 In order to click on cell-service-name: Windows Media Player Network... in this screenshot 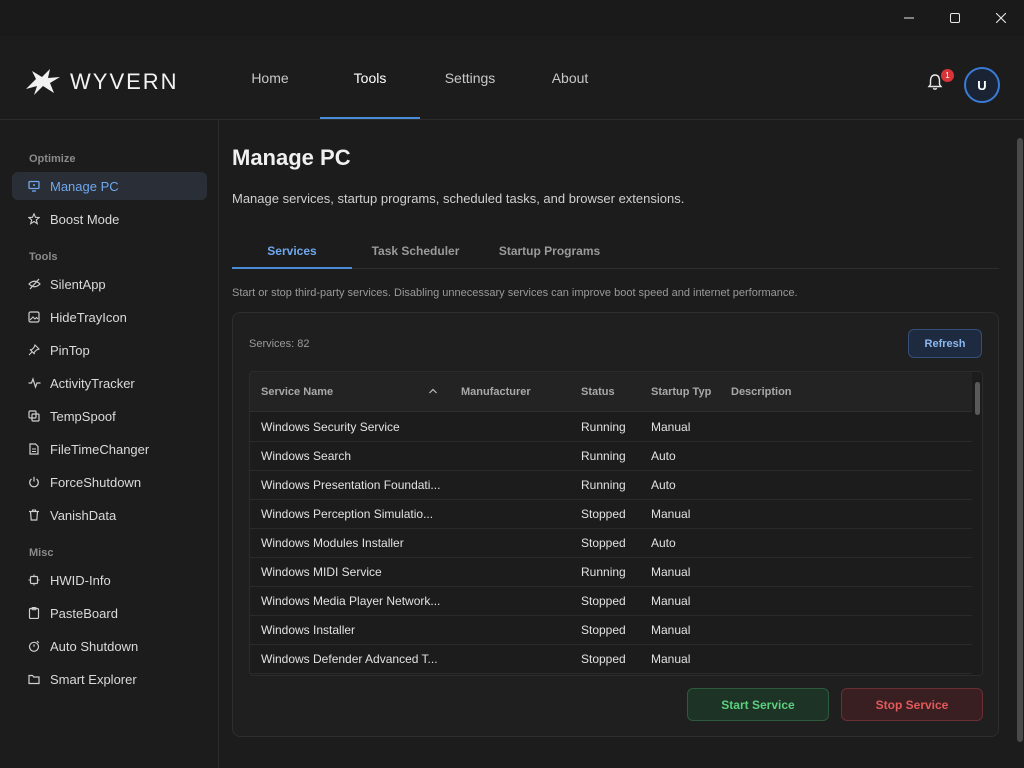, I will do `click(351, 601)`.